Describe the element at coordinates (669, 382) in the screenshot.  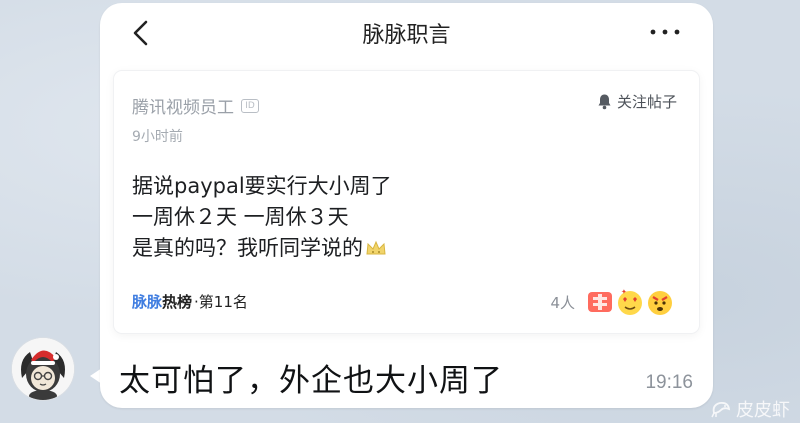
I see `message-time: 19:16` at that location.